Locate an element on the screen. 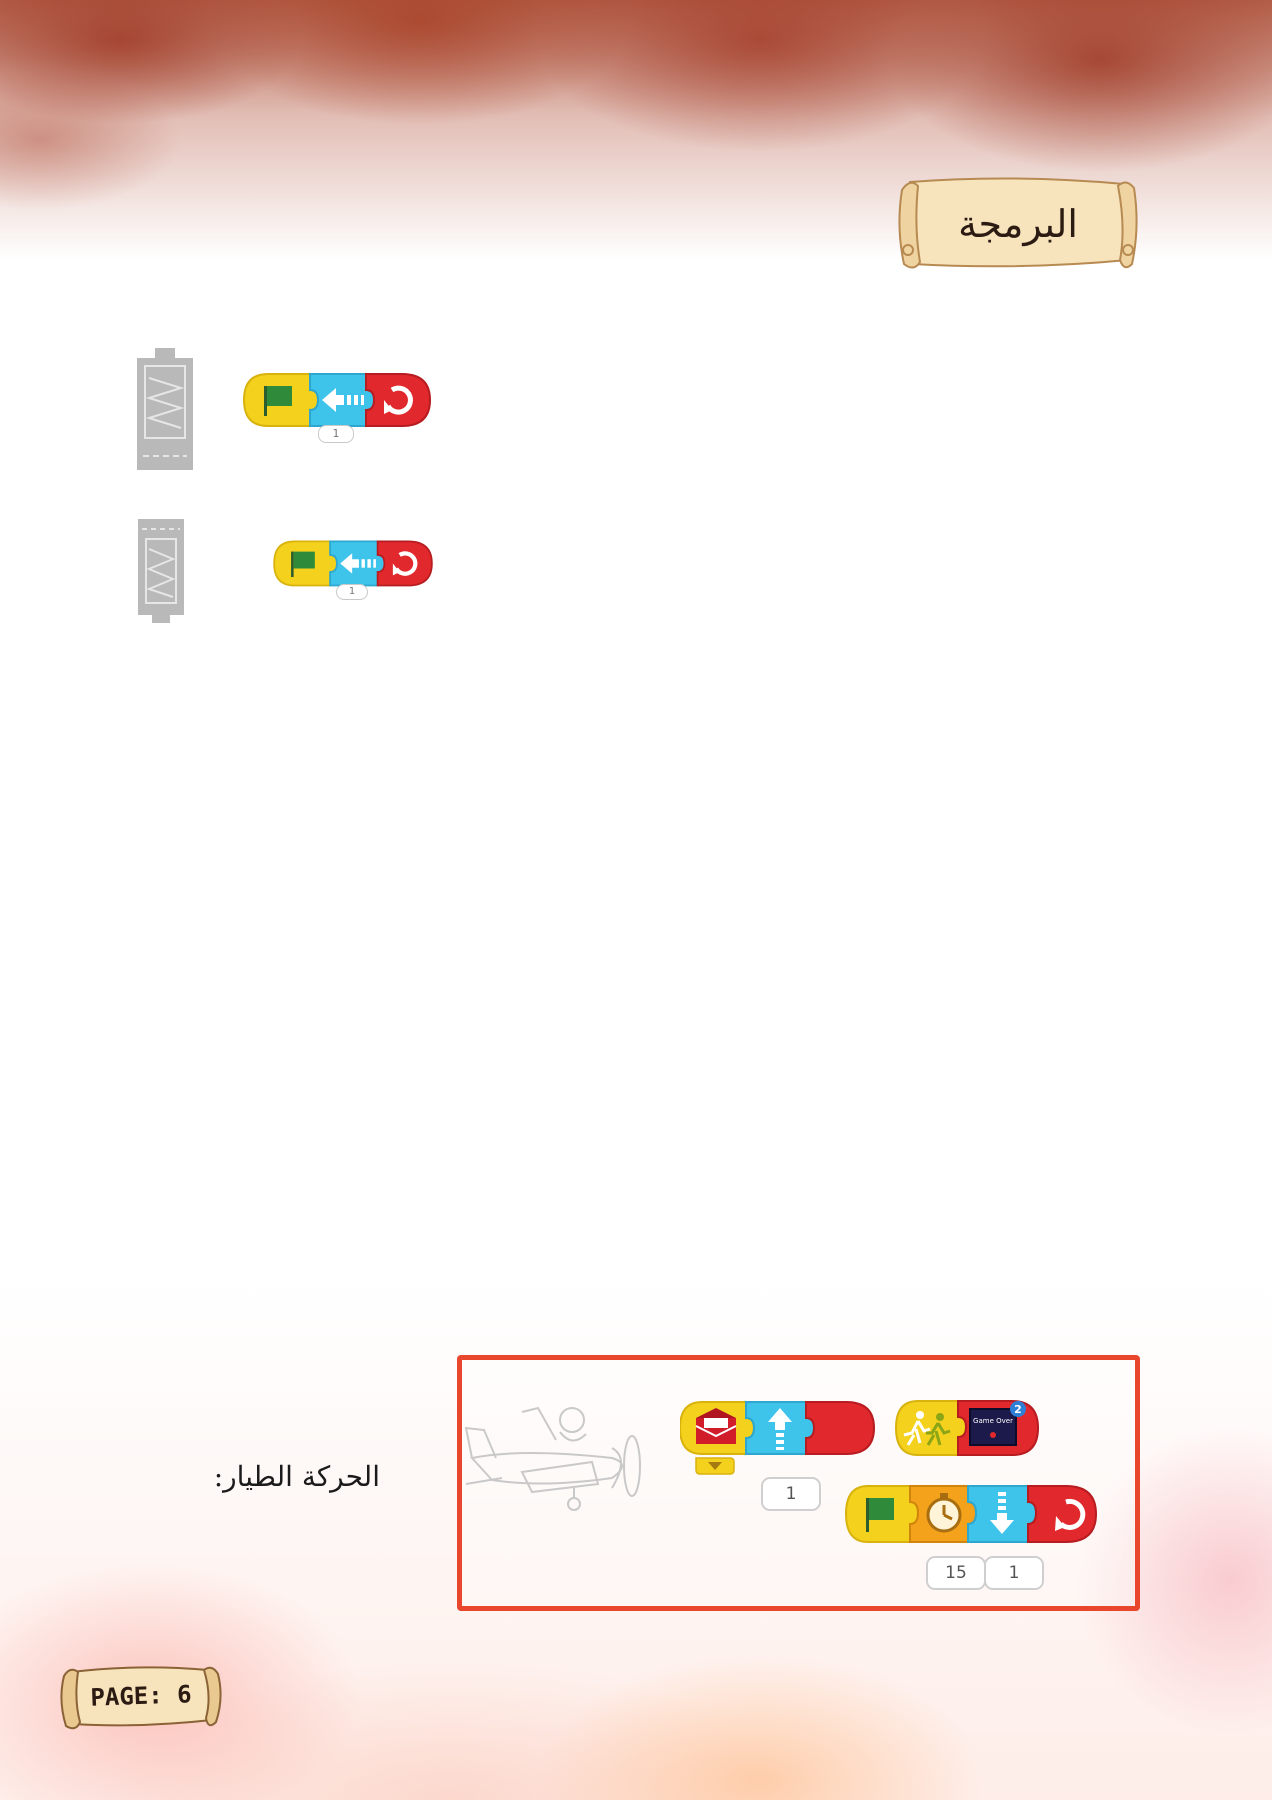 The width and height of the screenshot is (1272, 1800). page-number-scroll: PAGE: 6 is located at coordinates (141, 1696).